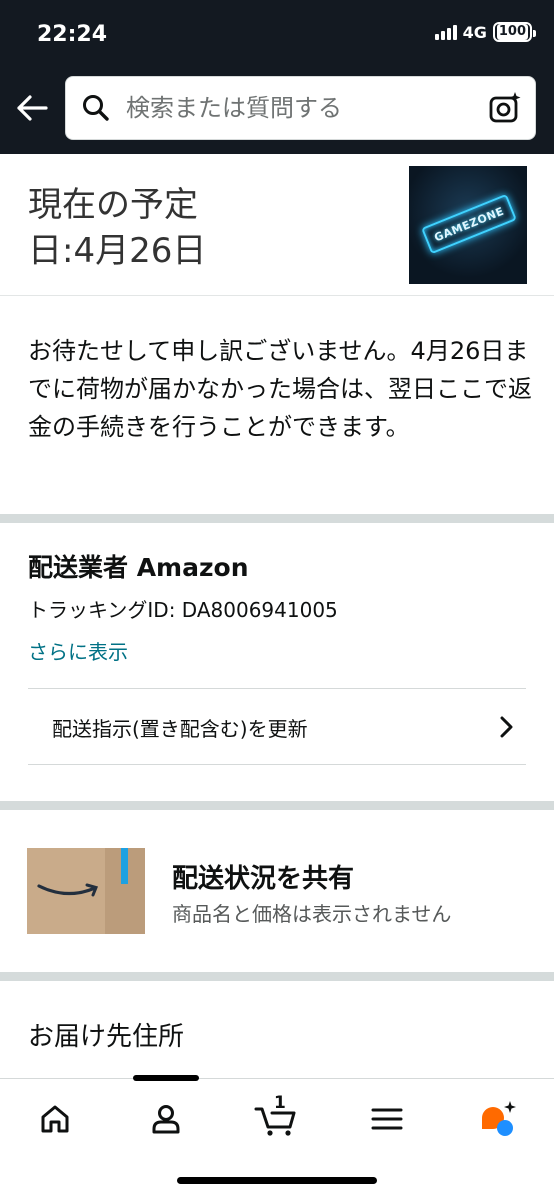  What do you see at coordinates (277, 1180) in the screenshot?
I see `home-indicator` at bounding box center [277, 1180].